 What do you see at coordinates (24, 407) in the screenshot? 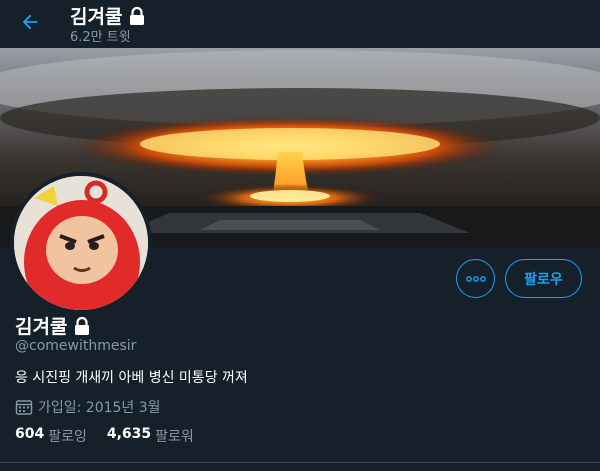
I see `calendar-icon` at bounding box center [24, 407].